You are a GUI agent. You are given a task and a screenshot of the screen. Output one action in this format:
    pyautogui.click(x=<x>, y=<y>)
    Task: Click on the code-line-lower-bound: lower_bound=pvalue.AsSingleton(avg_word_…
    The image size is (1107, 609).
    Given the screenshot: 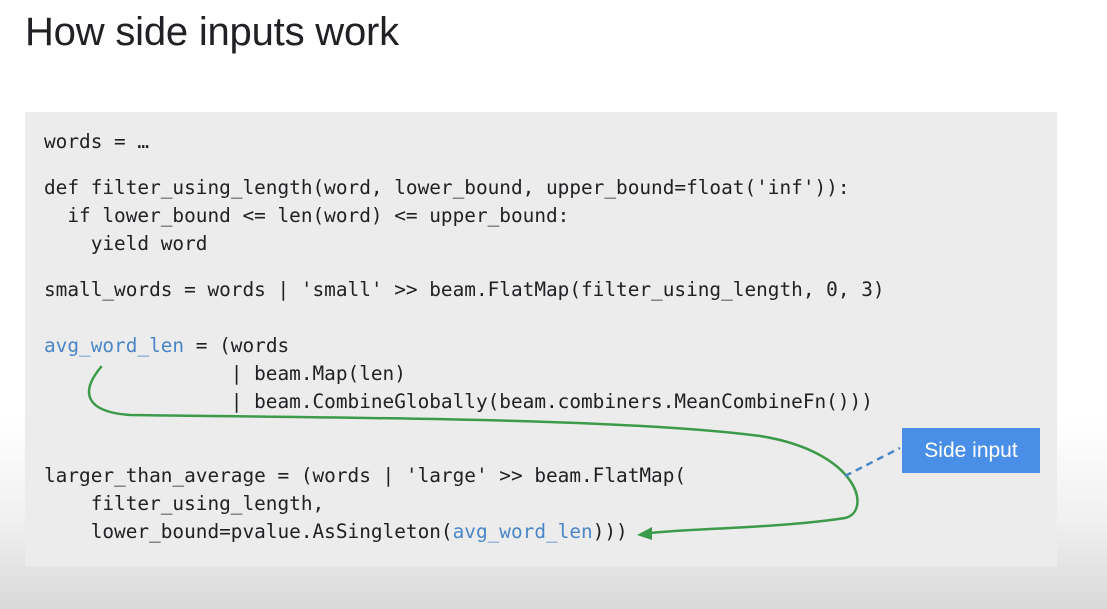 What is the action you would take?
    pyautogui.click(x=336, y=532)
    